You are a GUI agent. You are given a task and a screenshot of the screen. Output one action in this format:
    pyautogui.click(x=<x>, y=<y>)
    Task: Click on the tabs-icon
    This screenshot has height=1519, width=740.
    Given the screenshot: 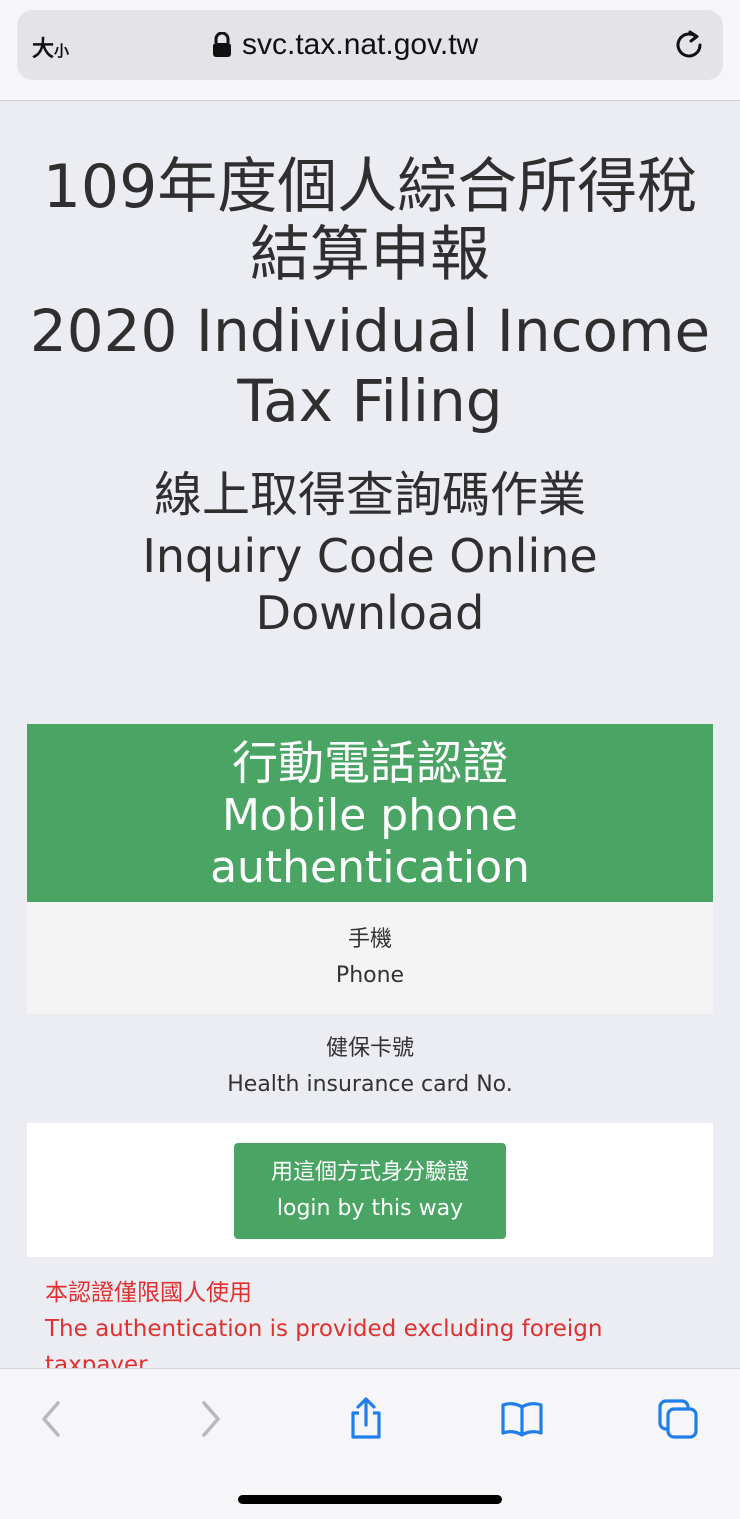 What is the action you would take?
    pyautogui.click(x=678, y=1419)
    